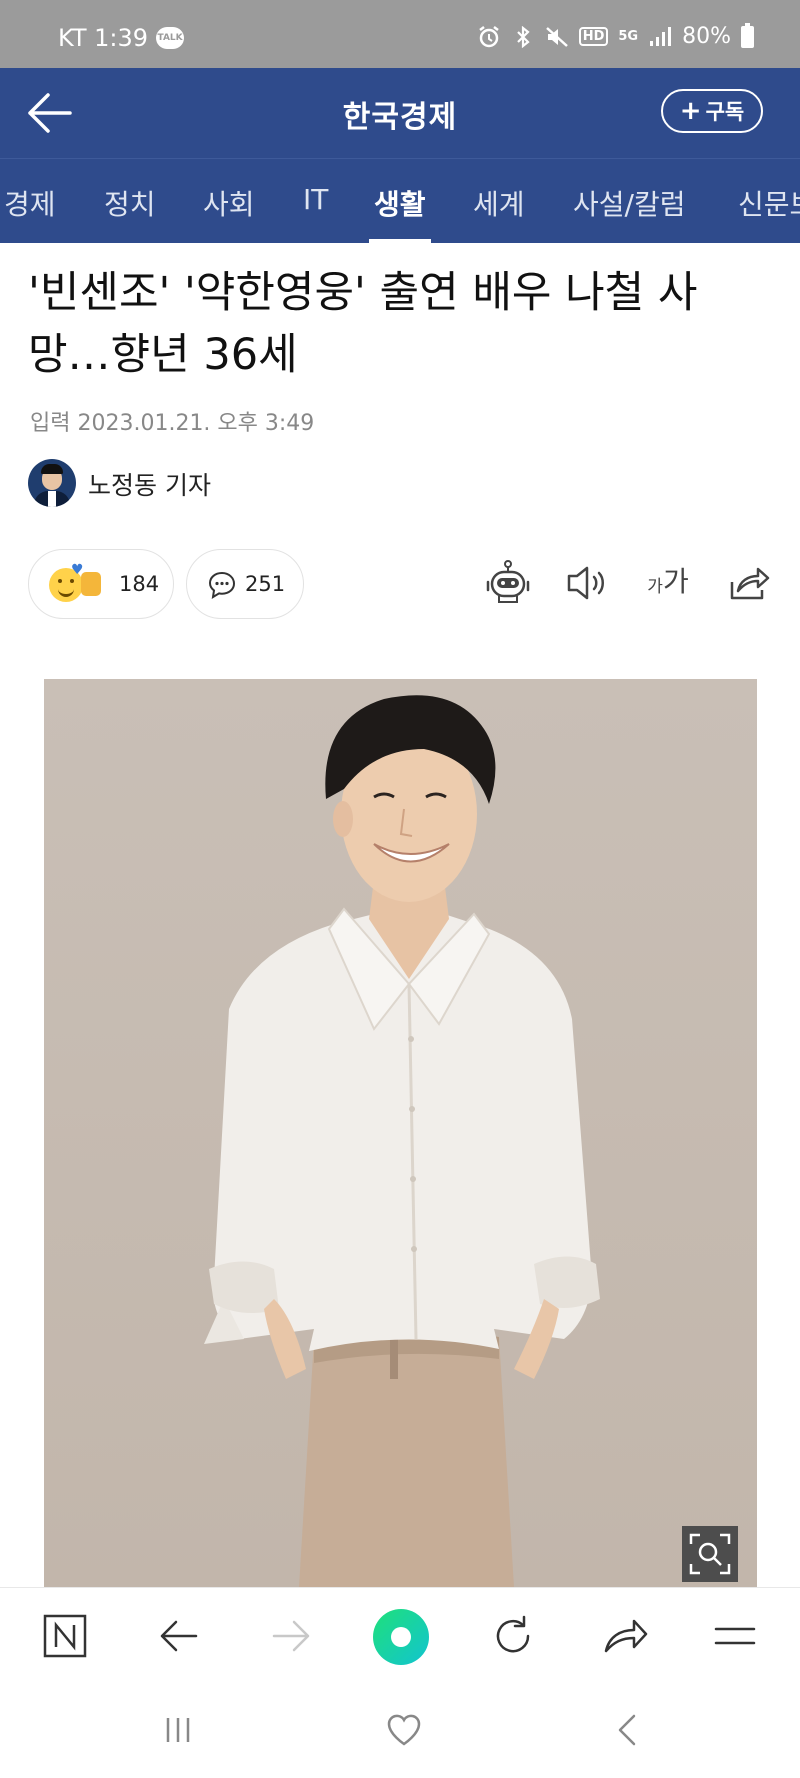  Describe the element at coordinates (655, 587) in the screenshot. I see `font-size-small-label: 가` at that location.